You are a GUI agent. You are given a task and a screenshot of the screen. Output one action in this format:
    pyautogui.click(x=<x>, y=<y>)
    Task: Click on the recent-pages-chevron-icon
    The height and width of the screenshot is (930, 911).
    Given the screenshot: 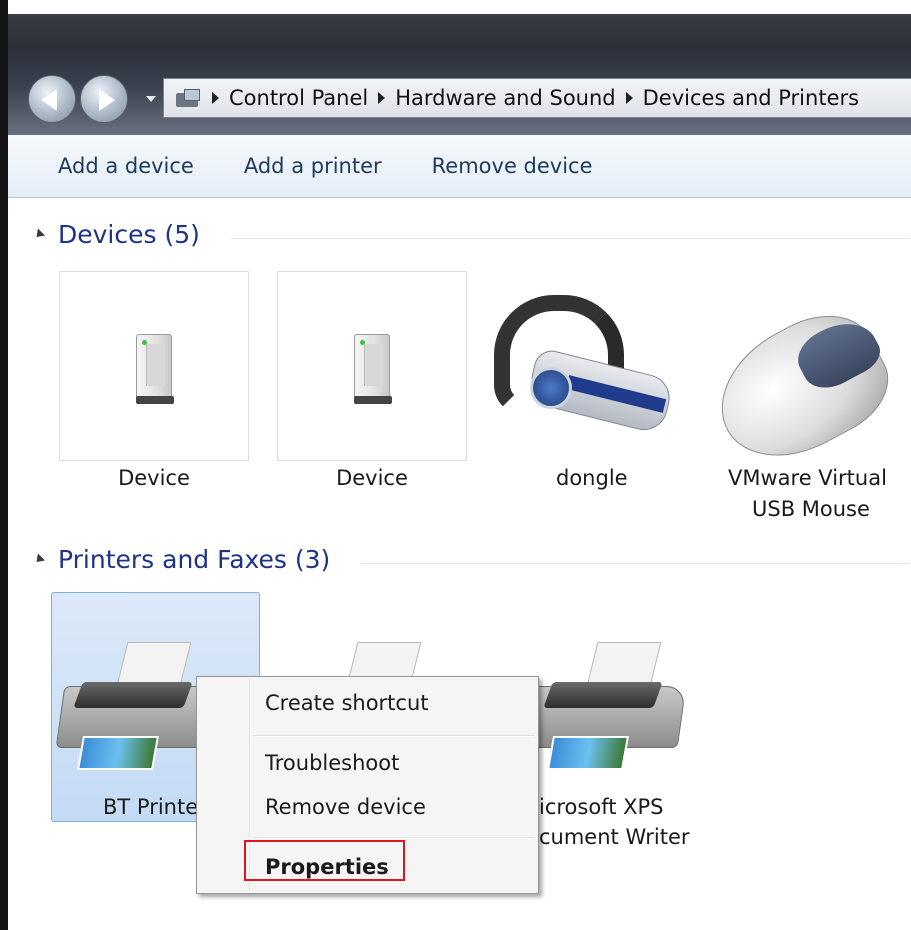 What is the action you would take?
    pyautogui.click(x=151, y=99)
    